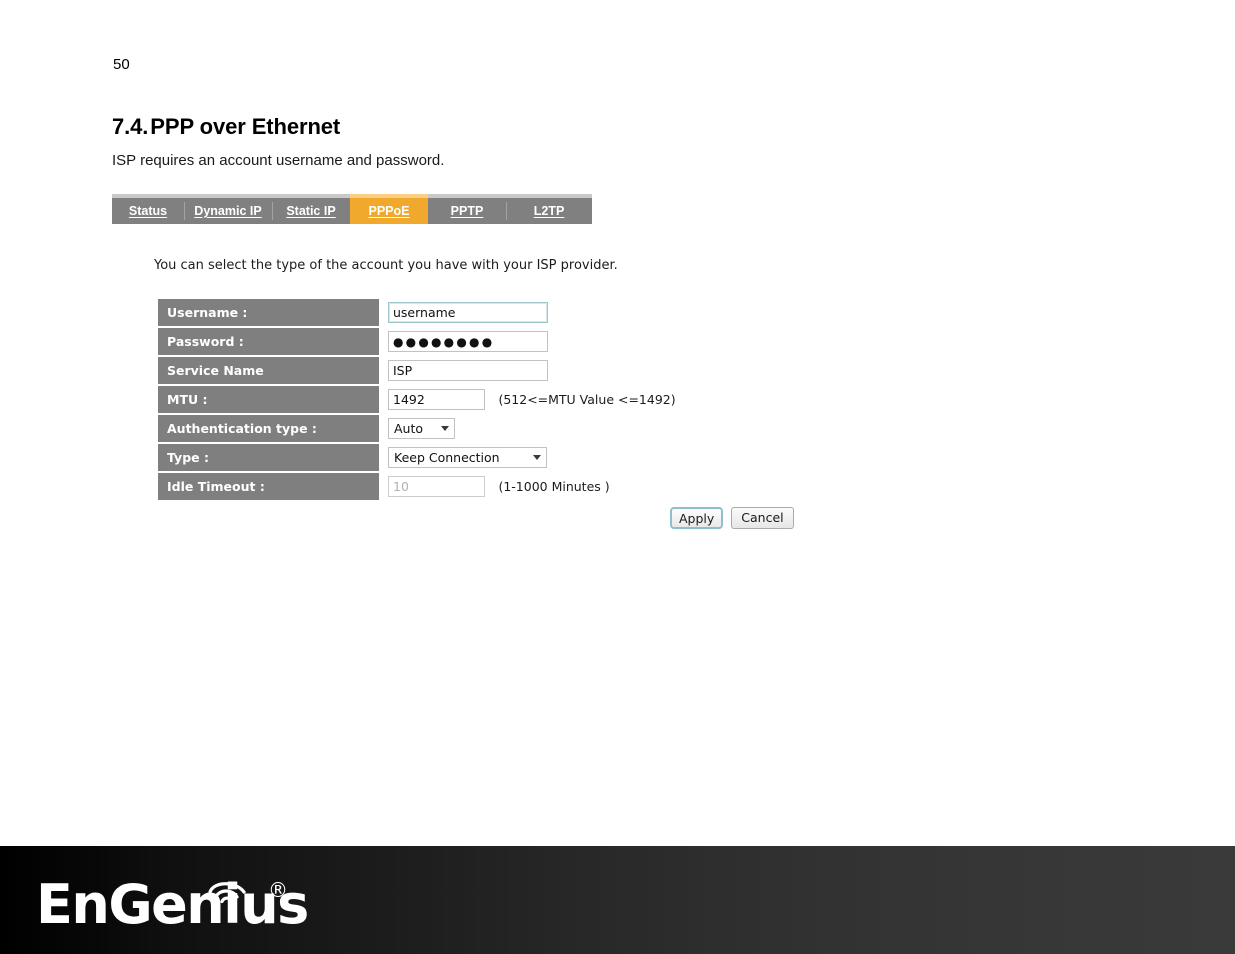 This screenshot has height=954, width=1235. What do you see at coordinates (268, 370) in the screenshot?
I see `label-service-name: Service Name` at bounding box center [268, 370].